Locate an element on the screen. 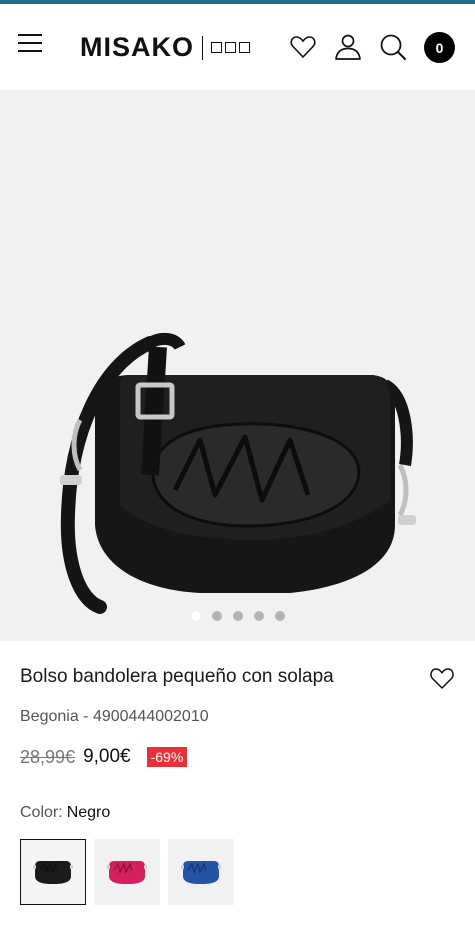 The height and width of the screenshot is (925, 475). add-to-wishlist-button is located at coordinates (442, 678).